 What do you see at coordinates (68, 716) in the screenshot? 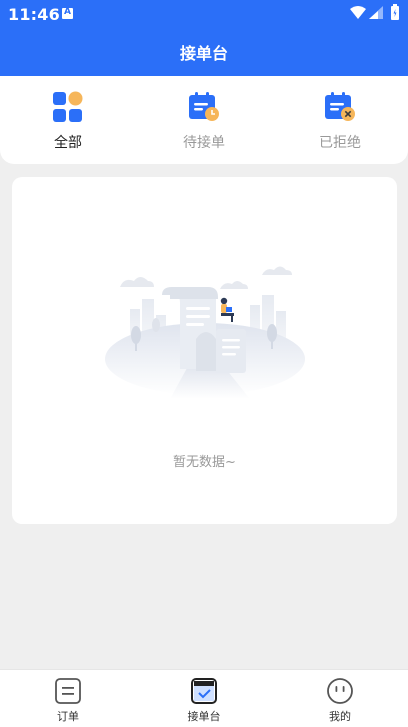
I see `nav-orders-label: 订单` at bounding box center [68, 716].